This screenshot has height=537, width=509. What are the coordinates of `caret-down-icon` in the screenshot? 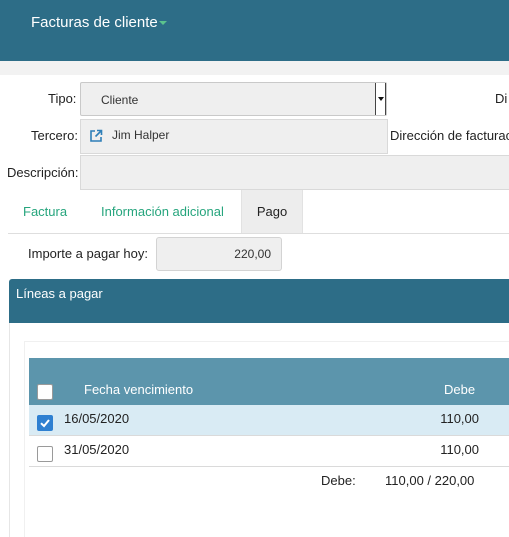 It's located at (163, 23).